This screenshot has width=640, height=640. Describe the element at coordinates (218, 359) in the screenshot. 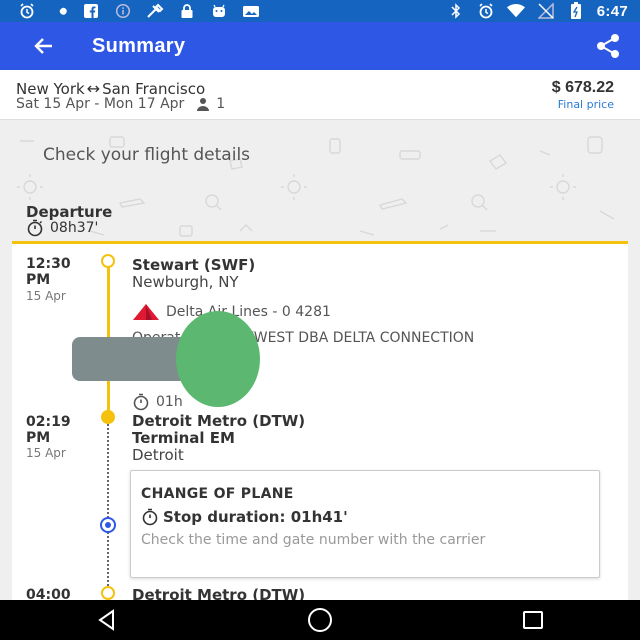

I see `overlay-green-shape` at that location.